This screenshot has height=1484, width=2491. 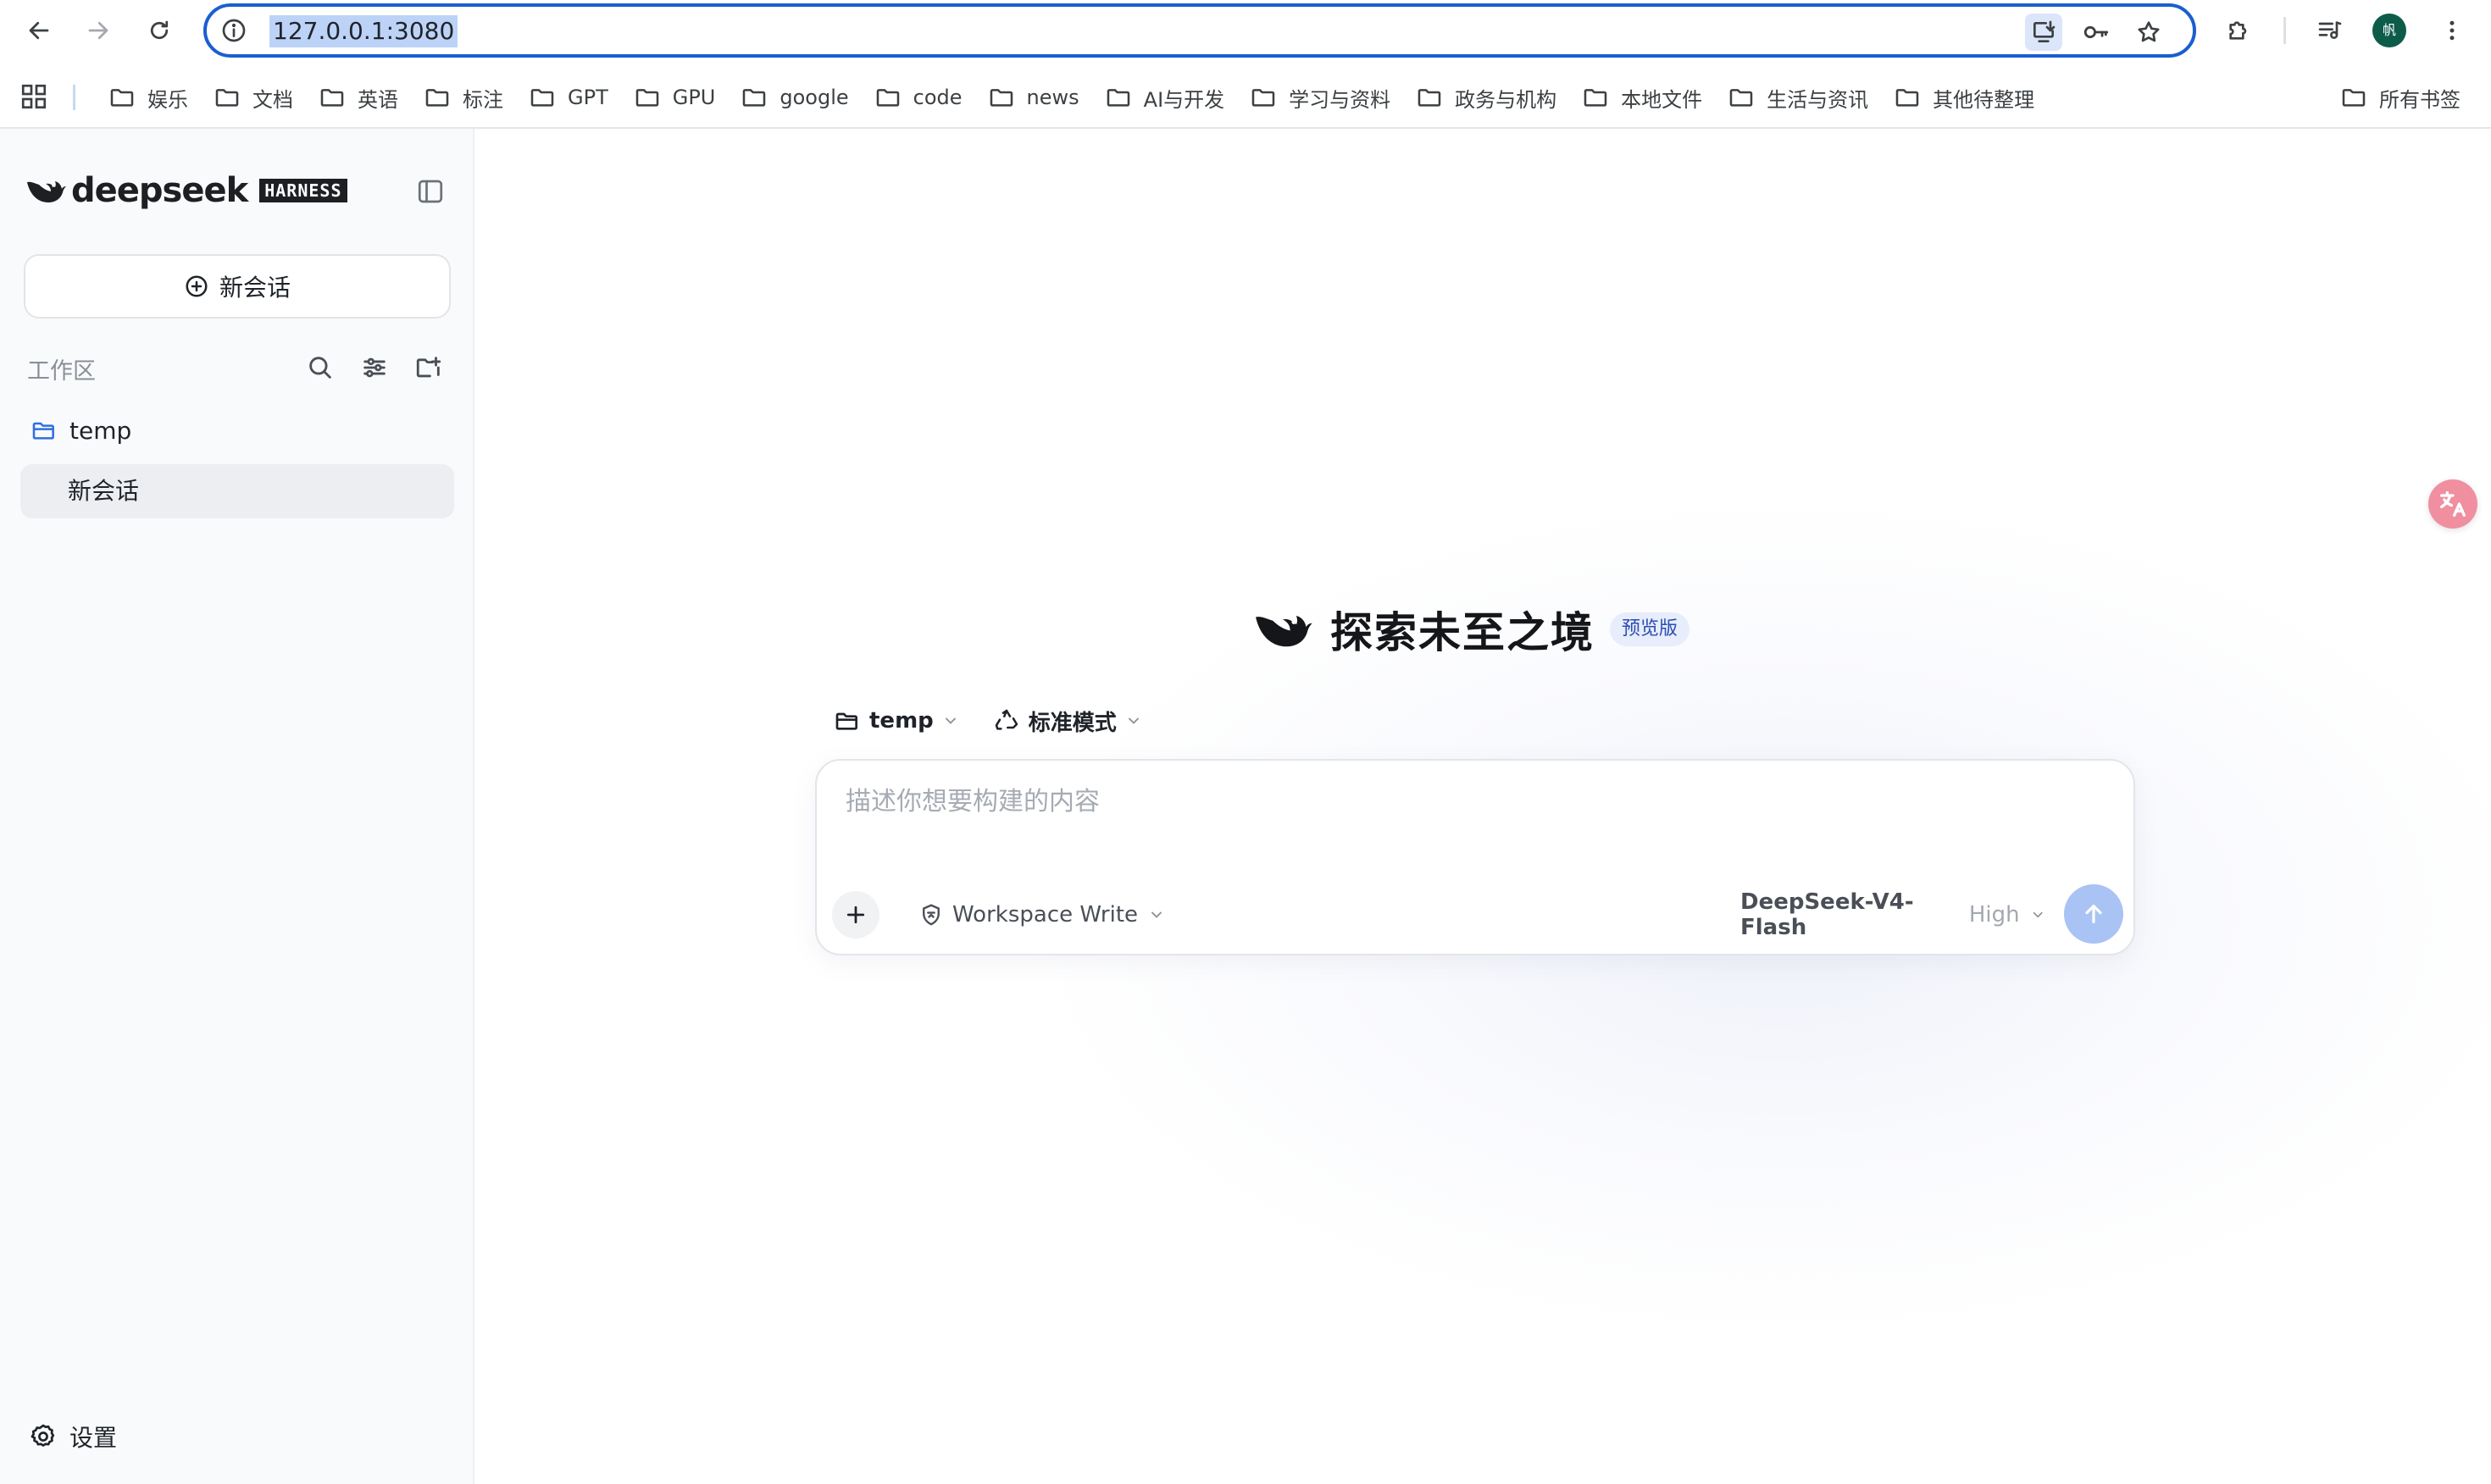 What do you see at coordinates (43, 1435) in the screenshot?
I see `gear-icon` at bounding box center [43, 1435].